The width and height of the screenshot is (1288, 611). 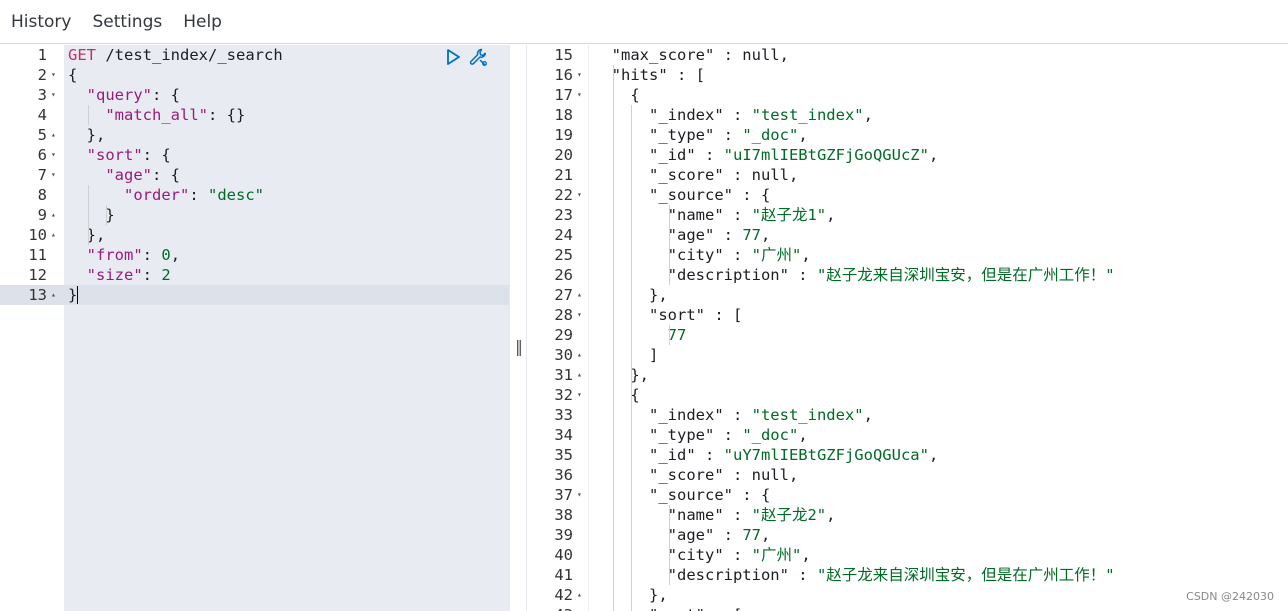 I want to click on line-number: 1, so click(x=42, y=55).